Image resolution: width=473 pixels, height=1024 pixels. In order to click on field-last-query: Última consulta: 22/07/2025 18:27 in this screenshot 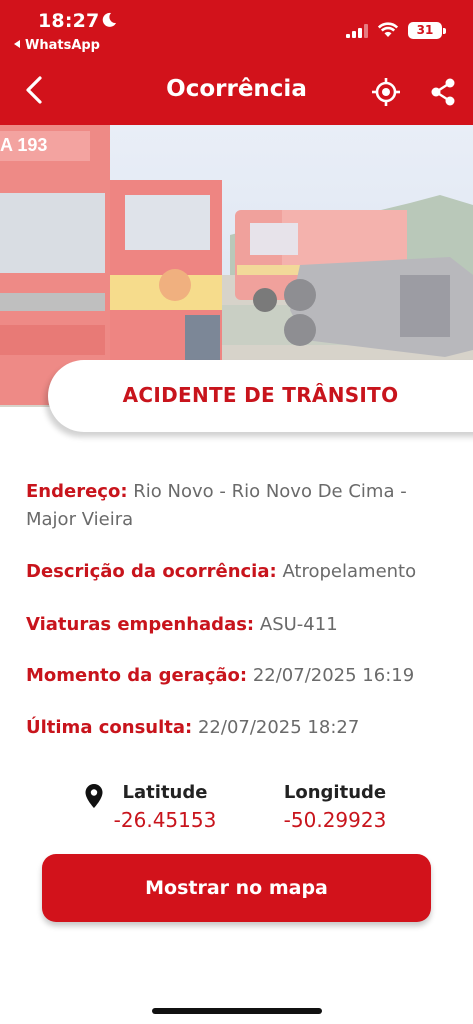, I will do `click(241, 728)`.